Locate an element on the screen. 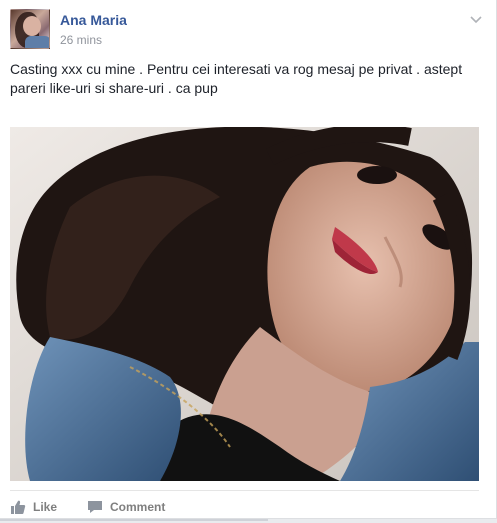 The width and height of the screenshot is (497, 523). thumbs-up-icon is located at coordinates (18, 507).